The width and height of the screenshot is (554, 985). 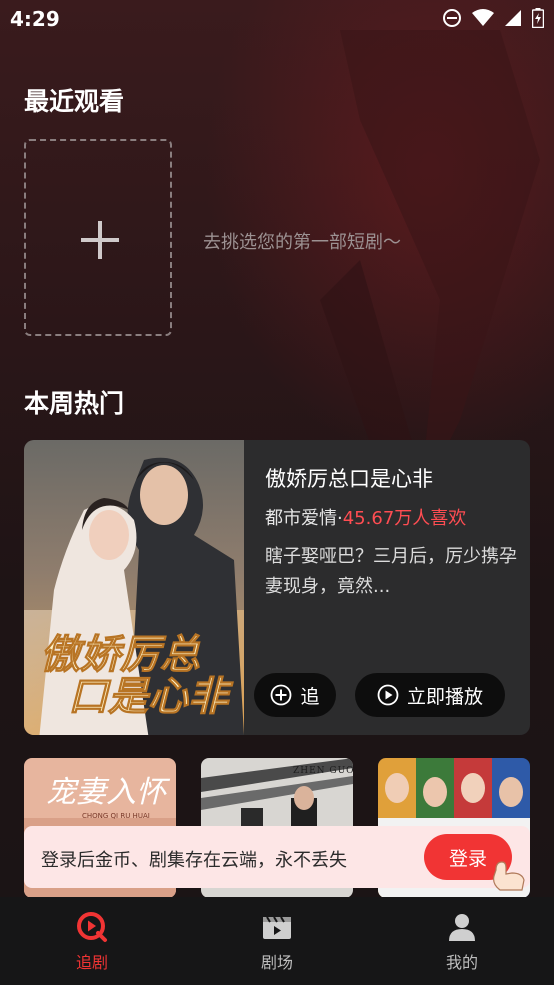 I want to click on featured-poster: 傲娇厉总 口是心非, so click(x=134, y=587).